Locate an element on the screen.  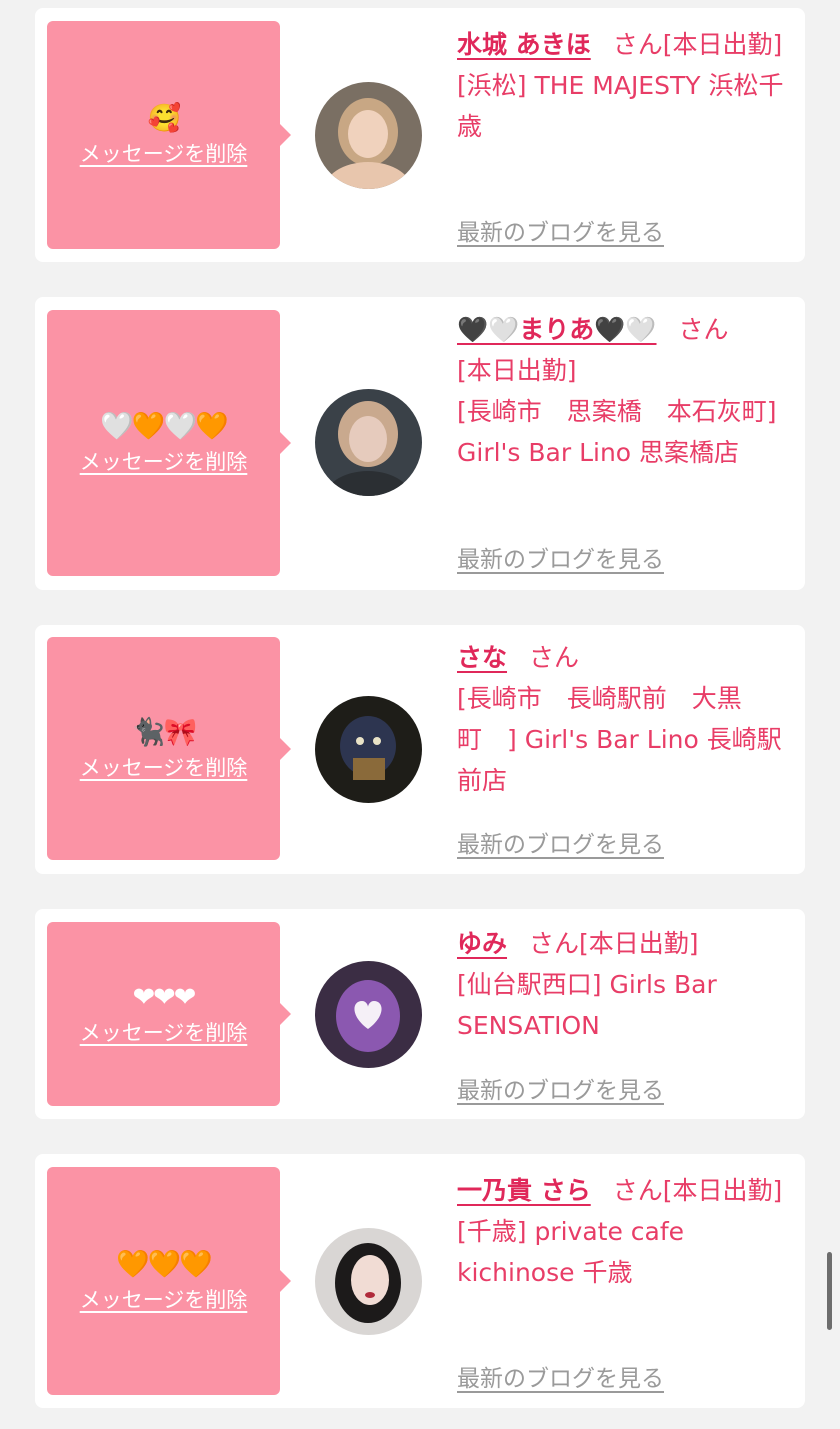
shop-name: [長崎市 長崎駅前 大黒町 ] Girl's Bar Lino 長崎駅前店 is located at coordinates (619, 739).